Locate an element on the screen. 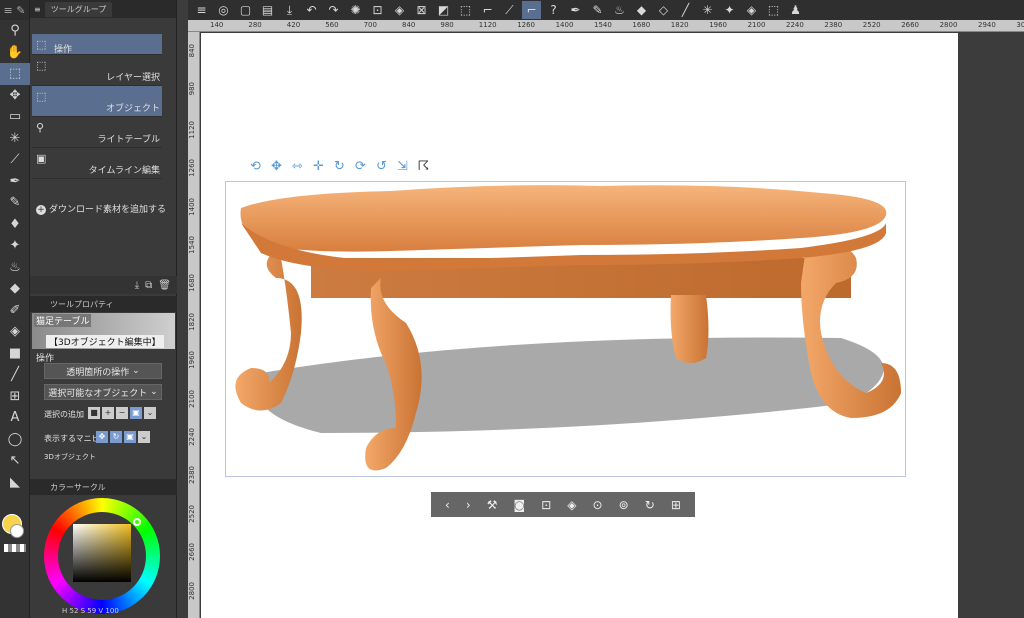  tool-group-item-operation: ⬚ 操作 is located at coordinates (97, 44).